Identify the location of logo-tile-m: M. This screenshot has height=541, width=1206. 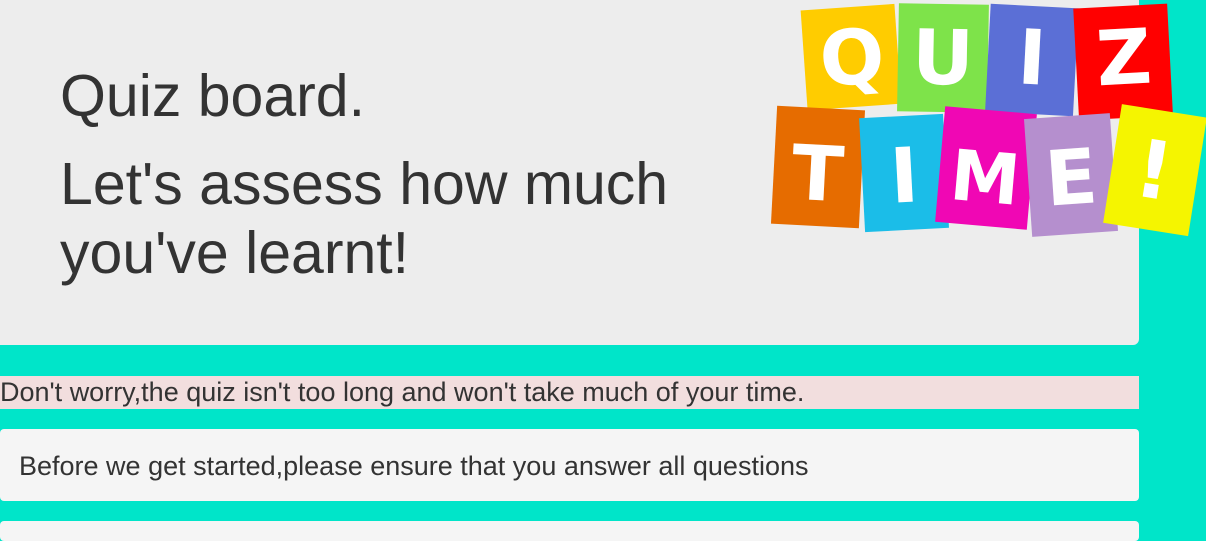
(986, 168).